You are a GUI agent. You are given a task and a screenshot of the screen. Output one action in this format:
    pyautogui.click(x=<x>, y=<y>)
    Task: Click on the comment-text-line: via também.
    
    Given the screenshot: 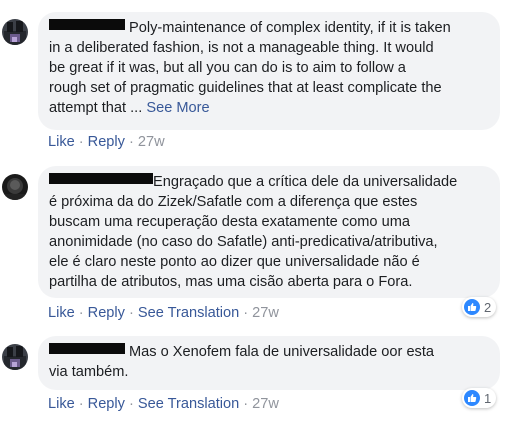 What is the action you would take?
    pyautogui.click(x=89, y=372)
    